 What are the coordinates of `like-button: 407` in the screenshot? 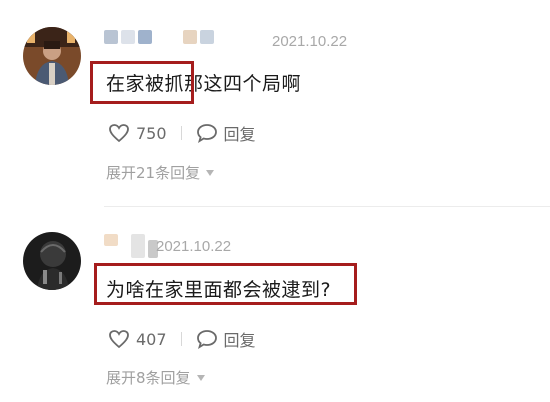 It's located at (137, 339).